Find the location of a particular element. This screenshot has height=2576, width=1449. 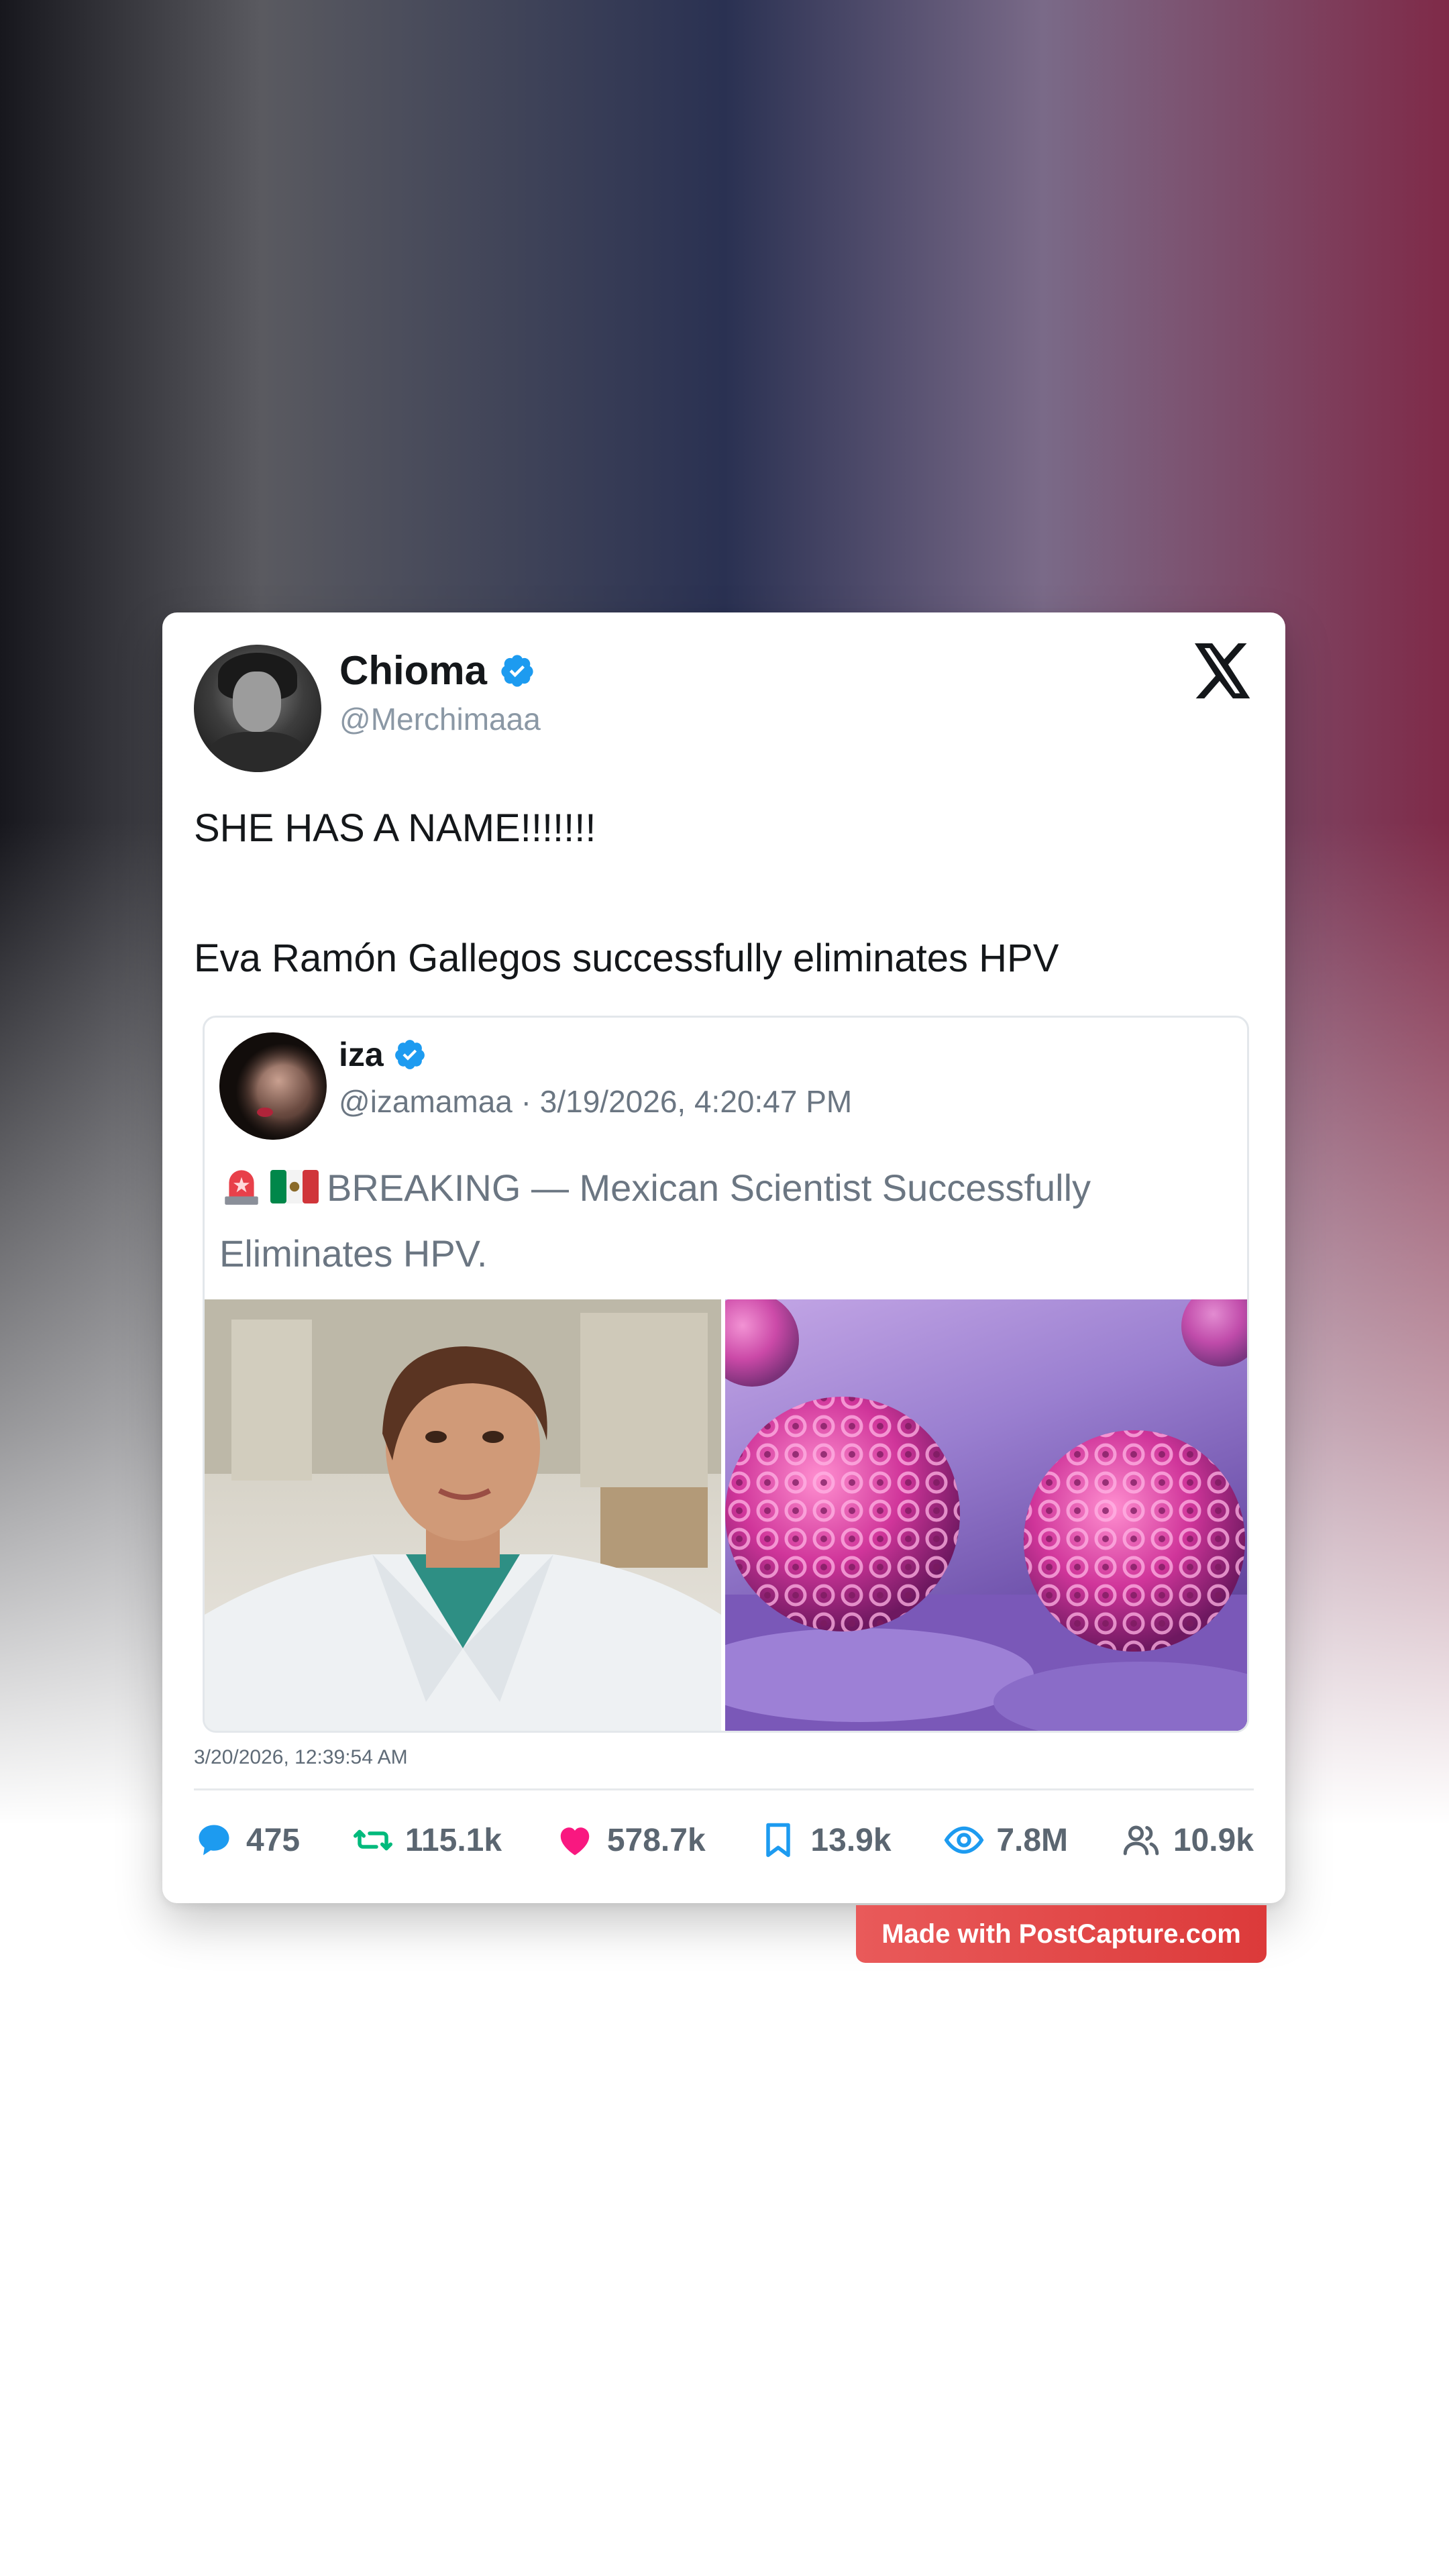

postcapture-badge: Made with PostCapture.com is located at coordinates (1061, 1934).